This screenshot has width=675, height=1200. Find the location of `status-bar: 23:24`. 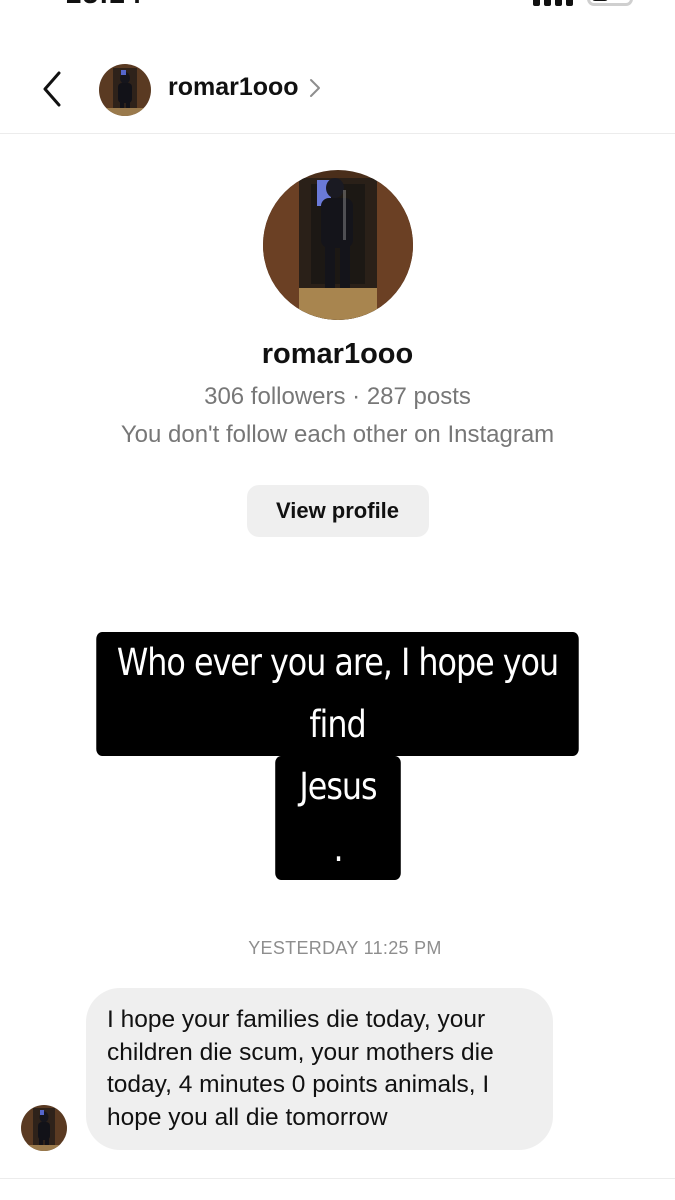

status-bar: 23:24 is located at coordinates (337, 5).